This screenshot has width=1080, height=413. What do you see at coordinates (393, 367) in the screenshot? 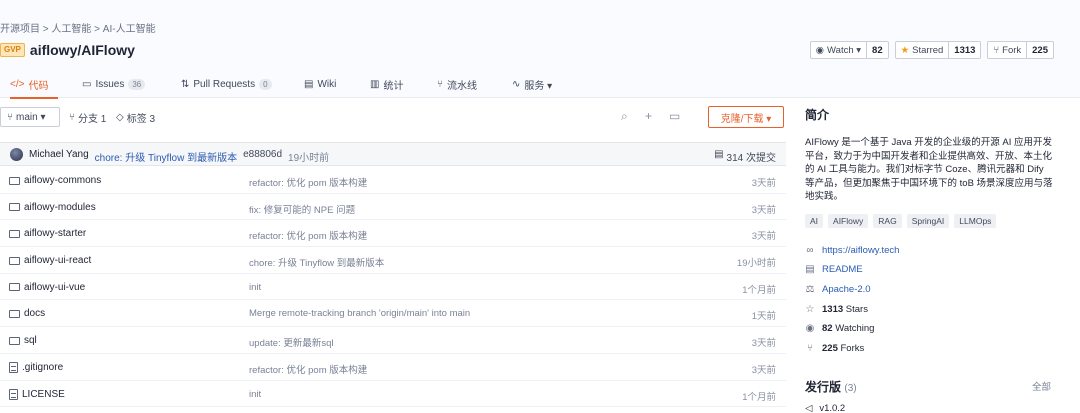
I see `list-item: .gitignore refactor: 优化 pom 版本构建 3天前` at bounding box center [393, 367].